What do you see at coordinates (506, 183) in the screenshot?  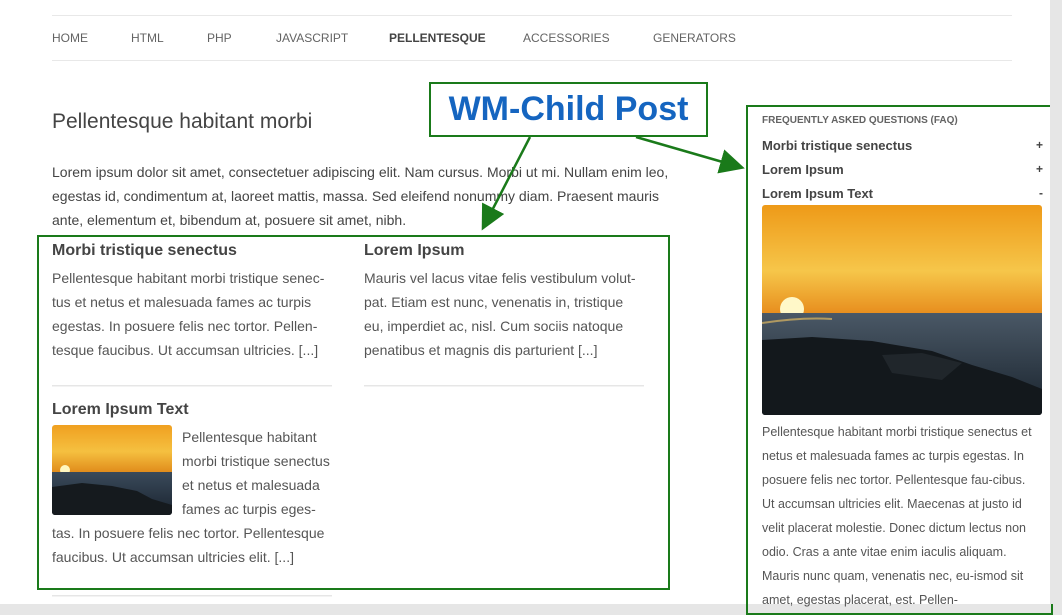 I see `arrow-to-child-posts` at bounding box center [506, 183].